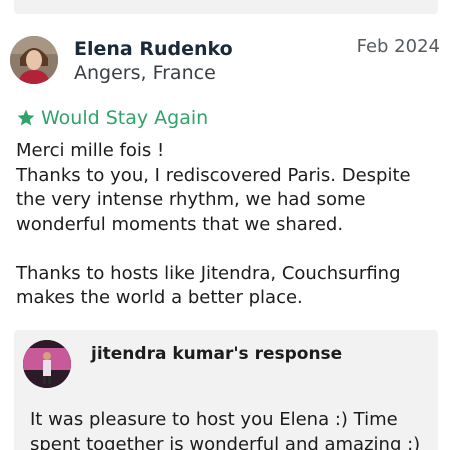 The height and width of the screenshot is (450, 450). I want to click on badge-label: Would Stay Again, so click(125, 118).